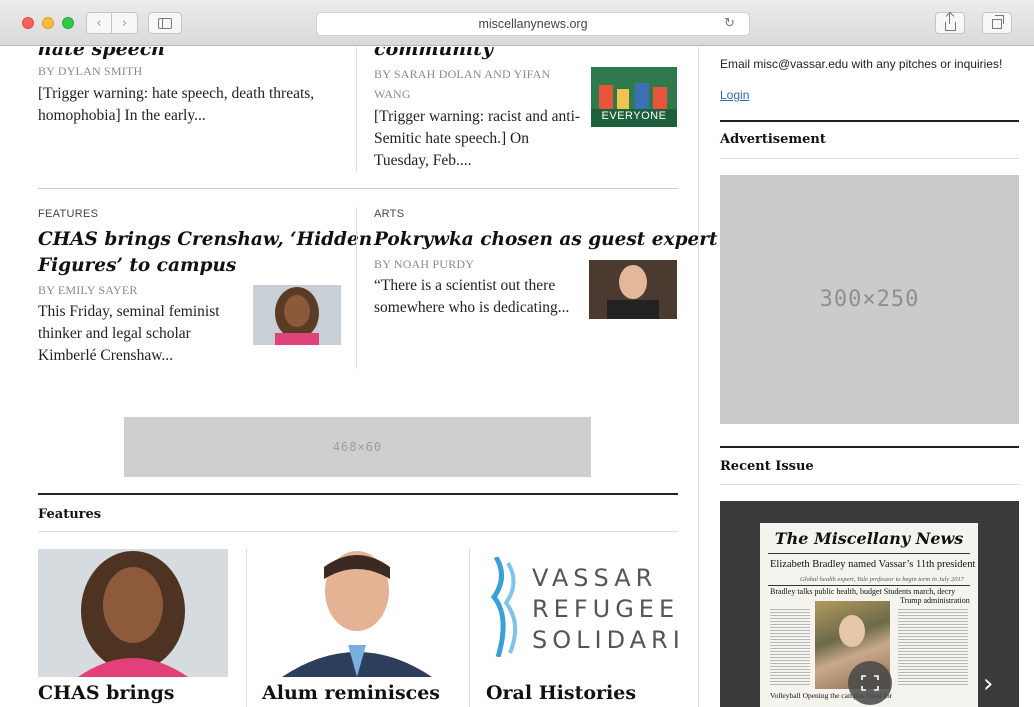  I want to click on story-thumbnail-everyone: EVERYONE, so click(634, 97).